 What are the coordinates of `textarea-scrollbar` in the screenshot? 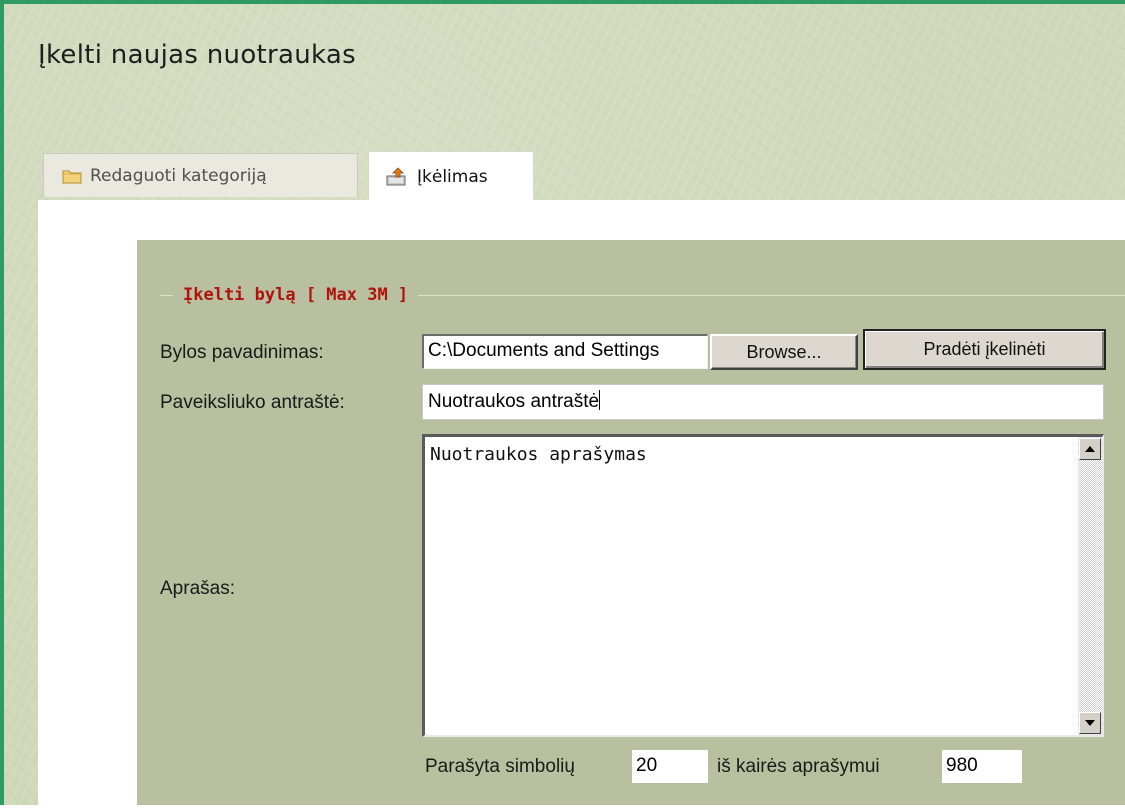 It's located at (1090, 586).